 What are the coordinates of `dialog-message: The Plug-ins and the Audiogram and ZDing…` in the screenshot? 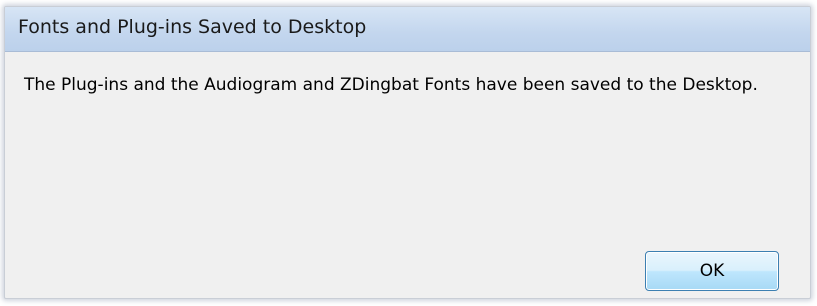 It's located at (391, 85).